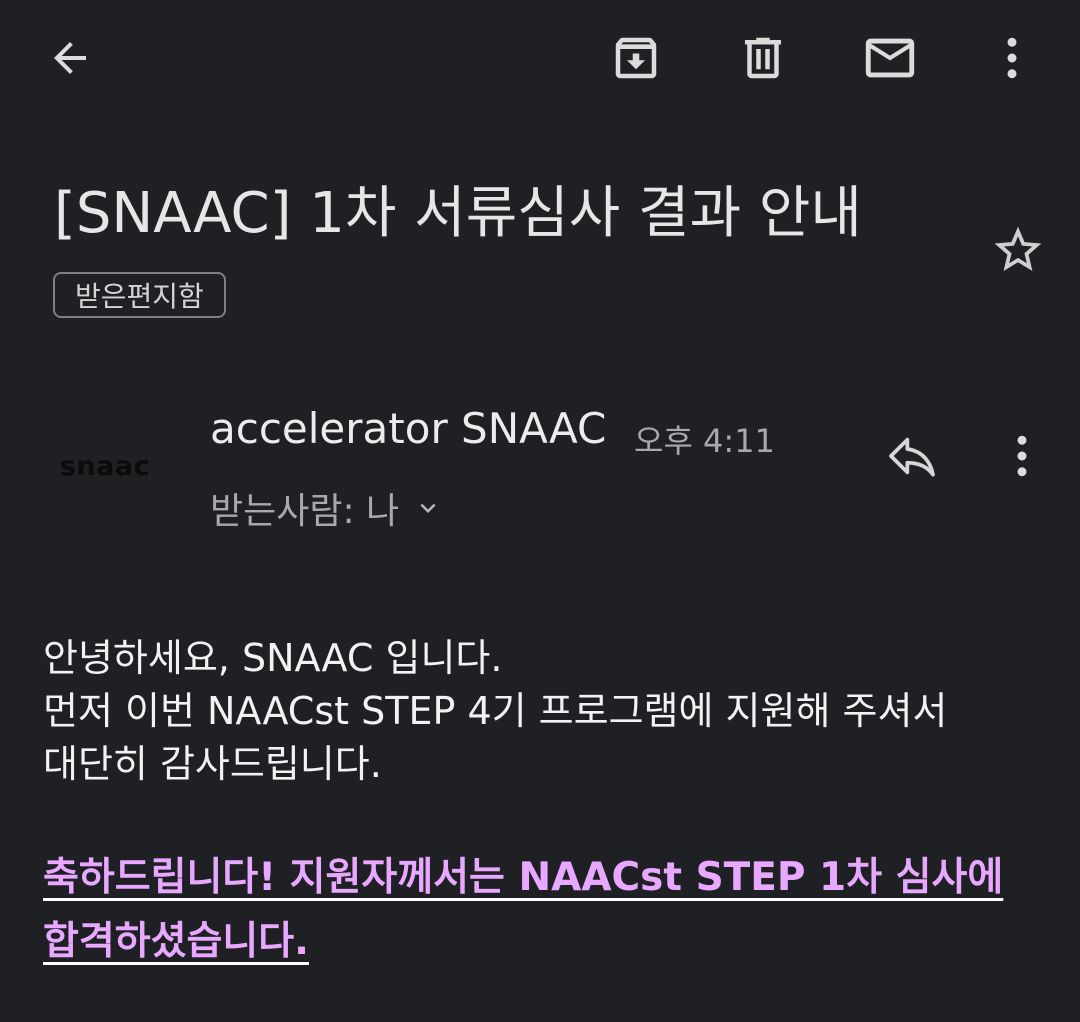  Describe the element at coordinates (704, 441) in the screenshot. I see `sent-time: 오후 4:11` at that location.